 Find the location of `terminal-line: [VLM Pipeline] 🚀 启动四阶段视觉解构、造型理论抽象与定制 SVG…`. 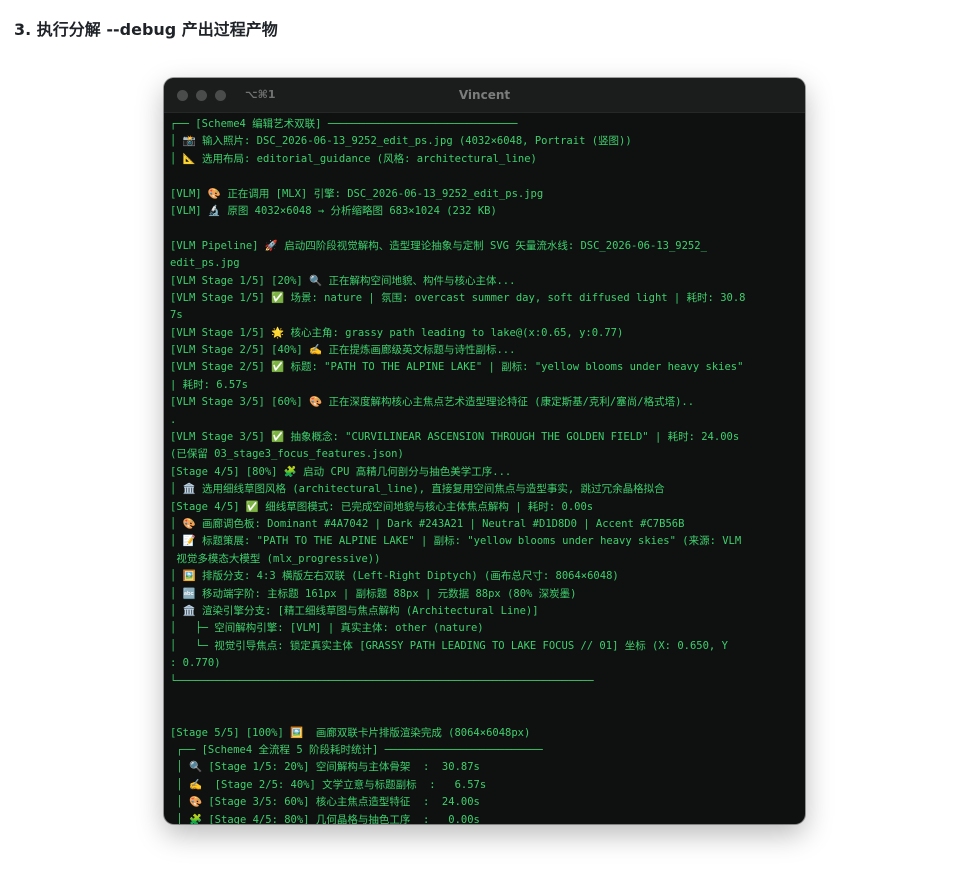

terminal-line: [VLM Pipeline] 🚀 启动四阶段视觉解构、造型理论抽象与定制 SVG… is located at coordinates (438, 245).